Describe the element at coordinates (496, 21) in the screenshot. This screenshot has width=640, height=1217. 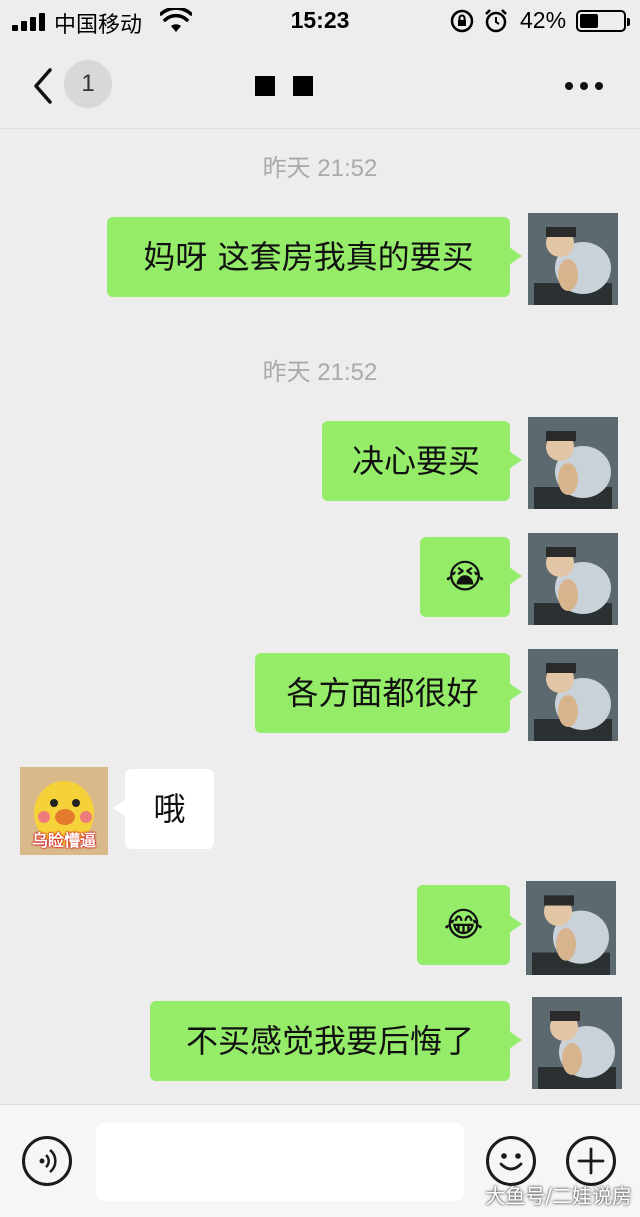
I see `alarm-icon` at that location.